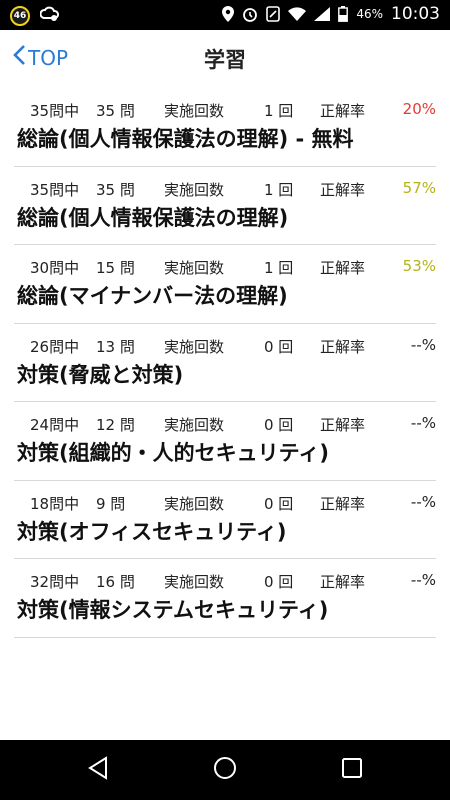 This screenshot has width=450, height=800. I want to click on item-meta: 32問中 16 問 実施回数 0 回 正解率 --%, so click(225, 581).